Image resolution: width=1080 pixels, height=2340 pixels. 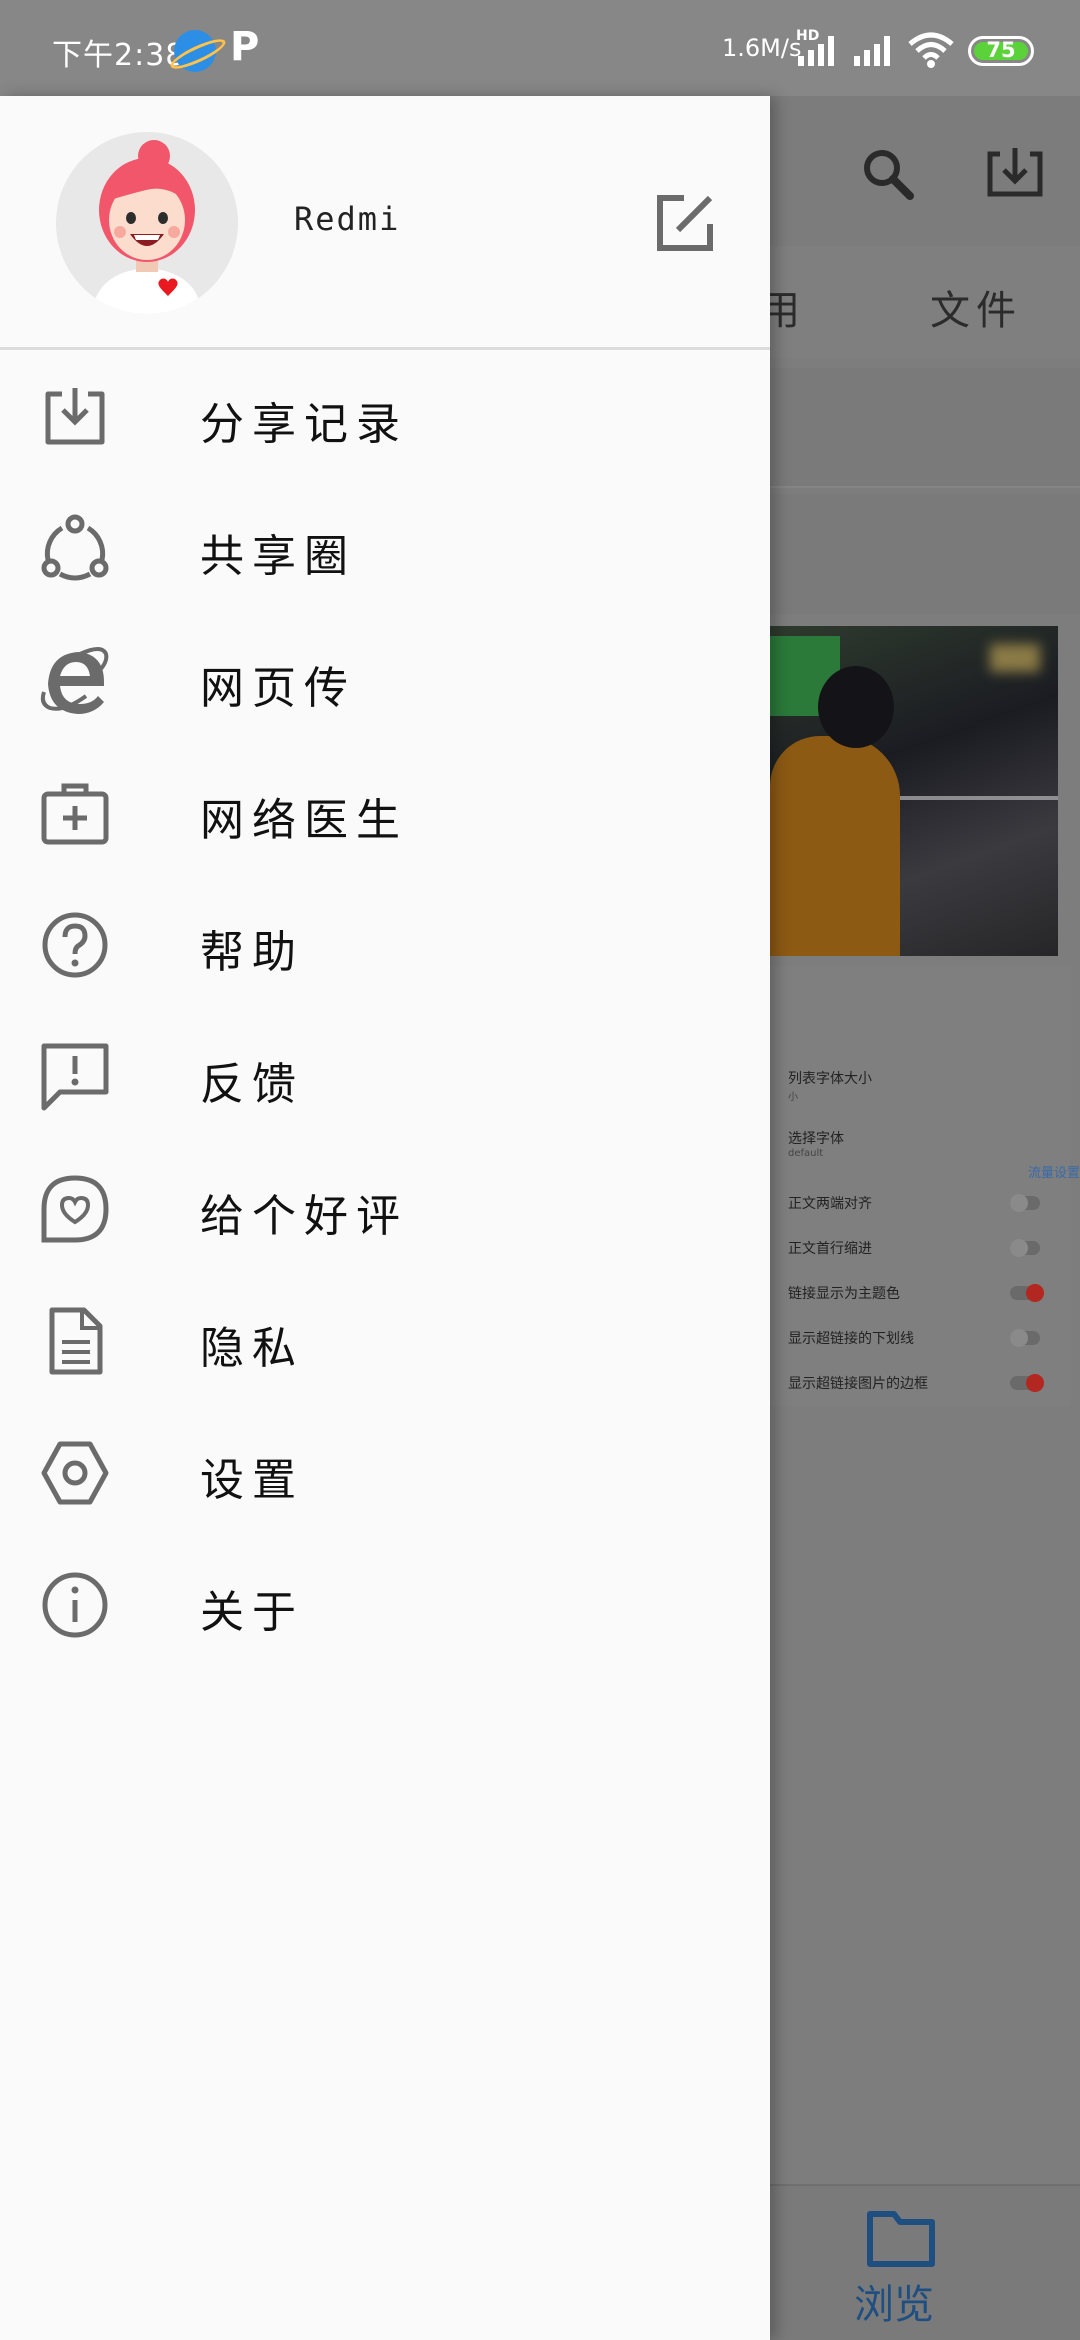 I want to click on download-icon, so click(x=1015, y=172).